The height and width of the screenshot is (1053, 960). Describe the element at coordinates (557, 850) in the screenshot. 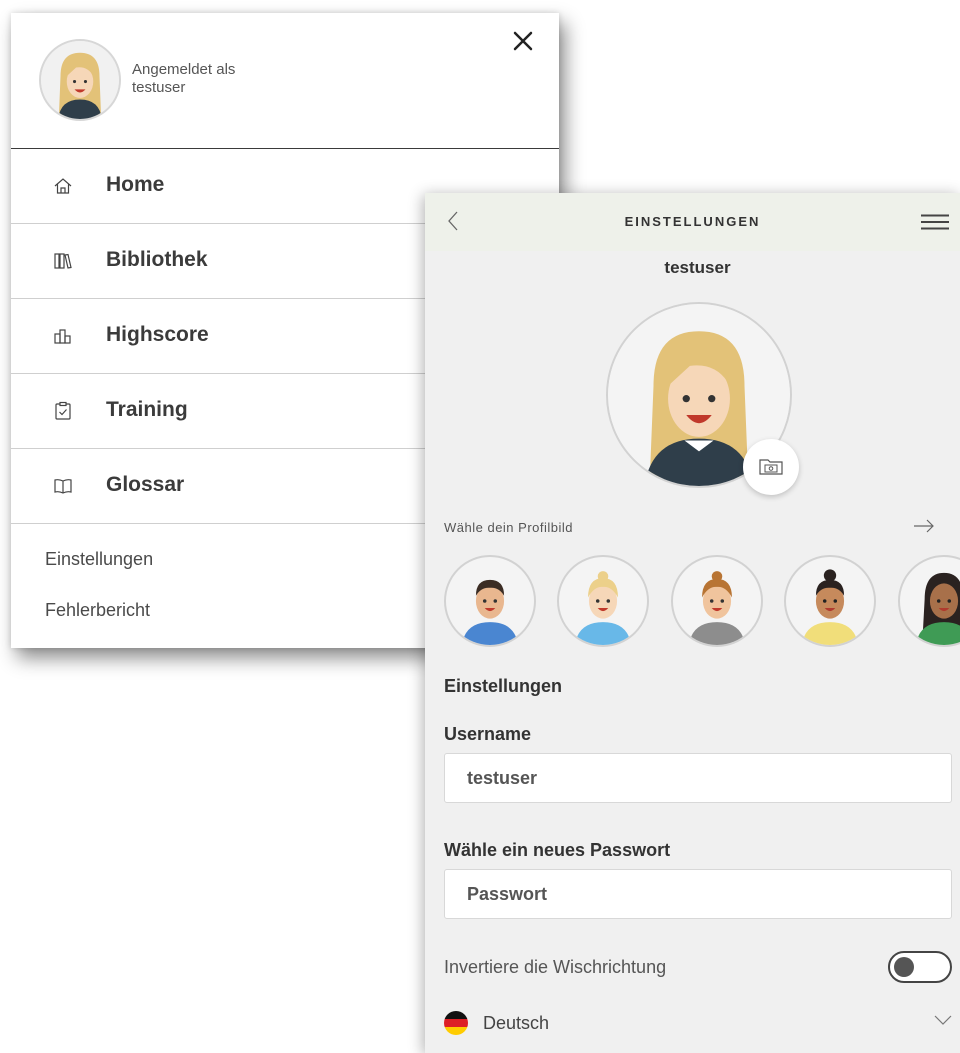

I see `password-label: Wähle ein neues Passwort` at that location.